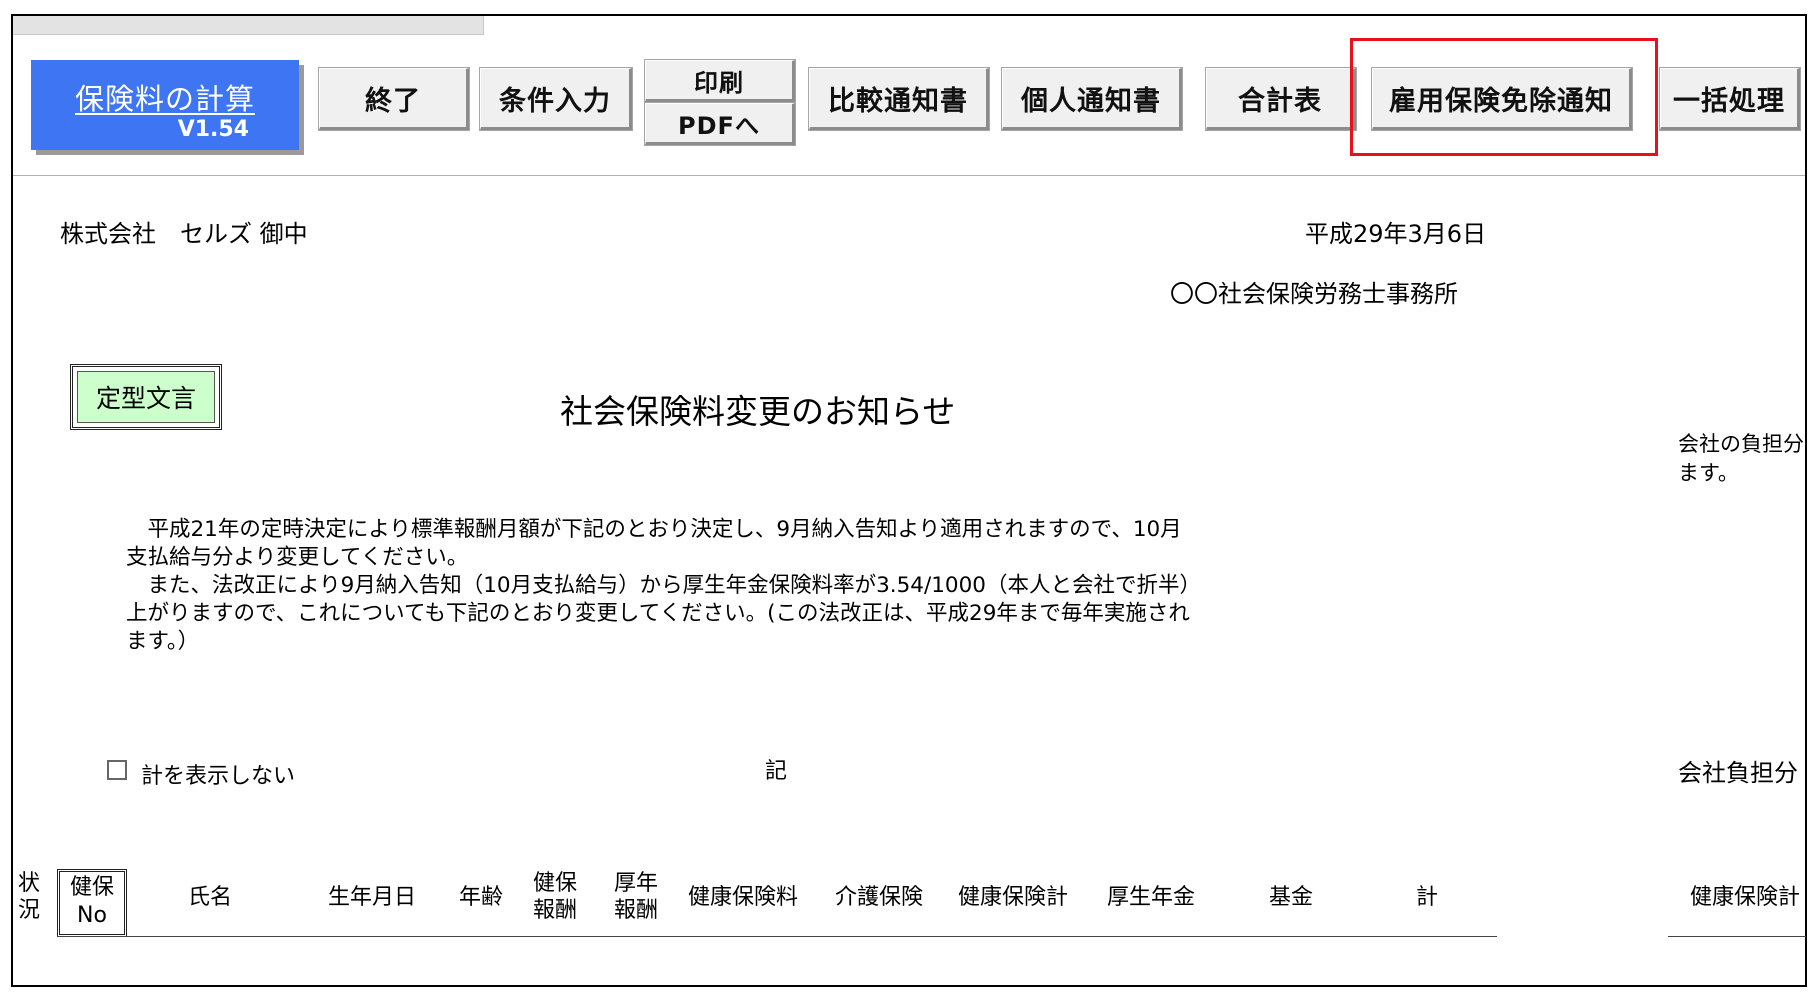 Image resolution: width=1820 pixels, height=995 pixels. What do you see at coordinates (1427, 897) in the screenshot?
I see `total-header: 計` at bounding box center [1427, 897].